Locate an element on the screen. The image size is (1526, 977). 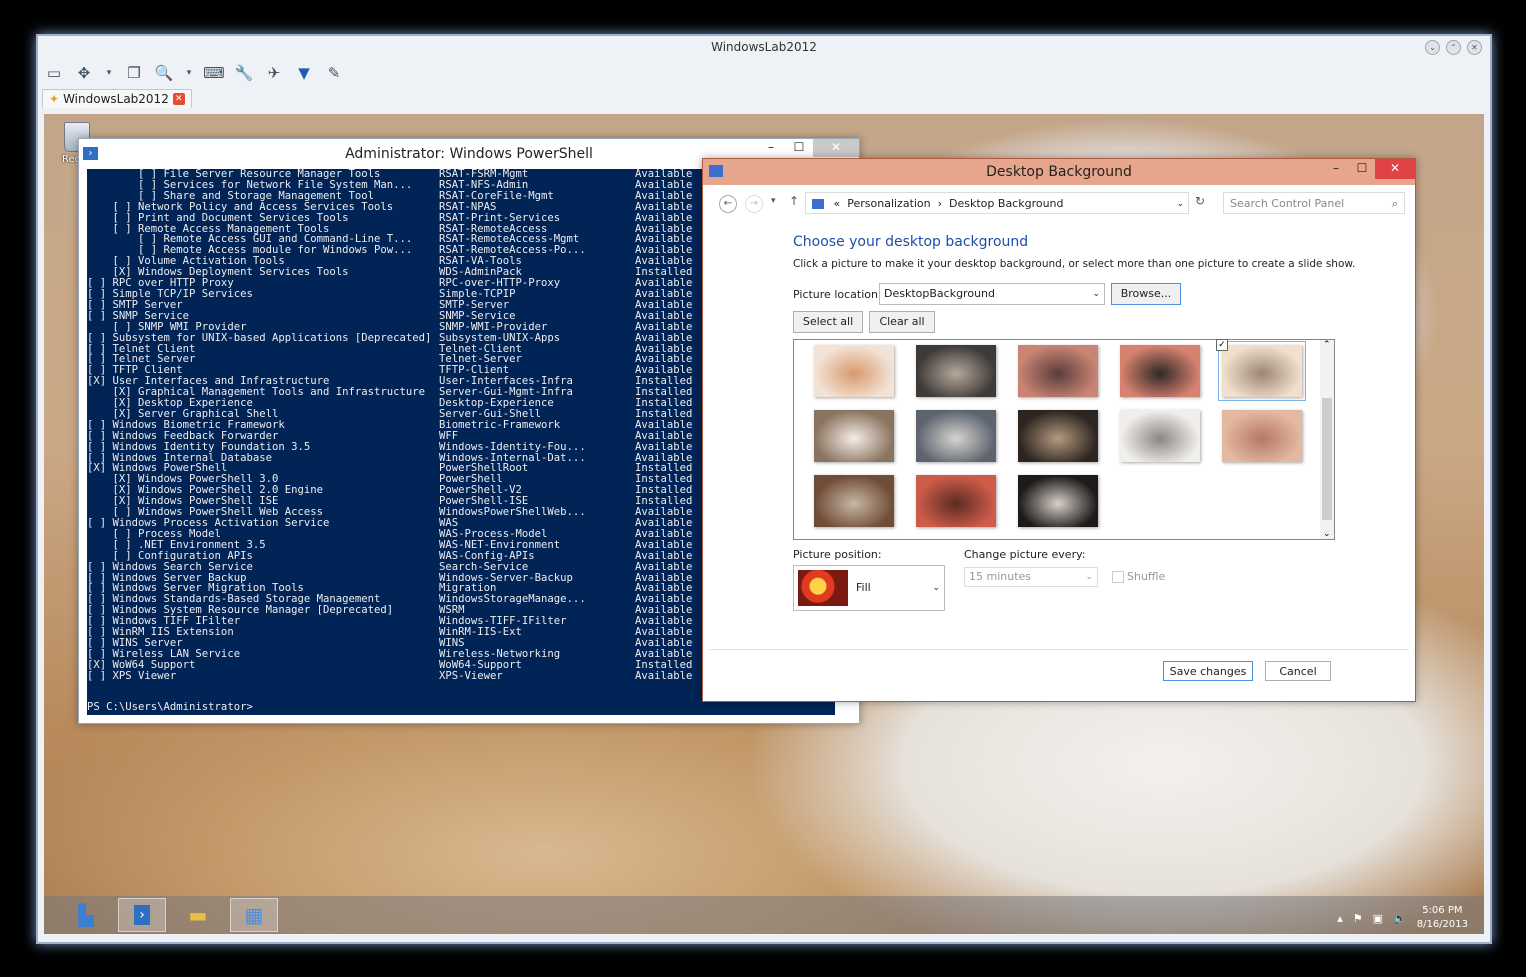
fill-preview-image is located at coordinates (823, 588).